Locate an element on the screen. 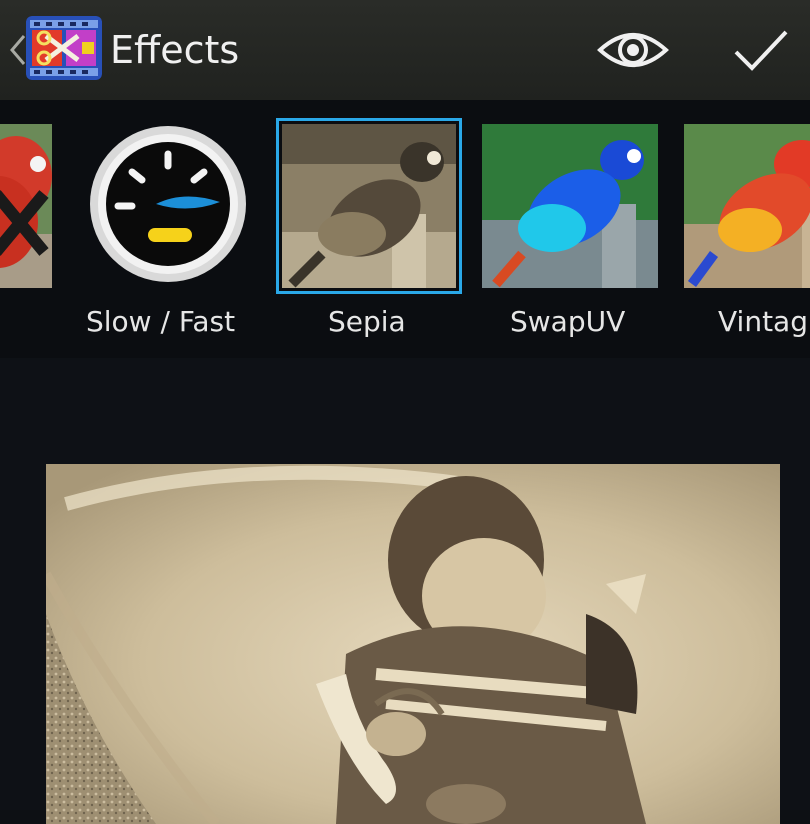 The width and height of the screenshot is (810, 824). screen-title: Effects is located at coordinates (175, 50).